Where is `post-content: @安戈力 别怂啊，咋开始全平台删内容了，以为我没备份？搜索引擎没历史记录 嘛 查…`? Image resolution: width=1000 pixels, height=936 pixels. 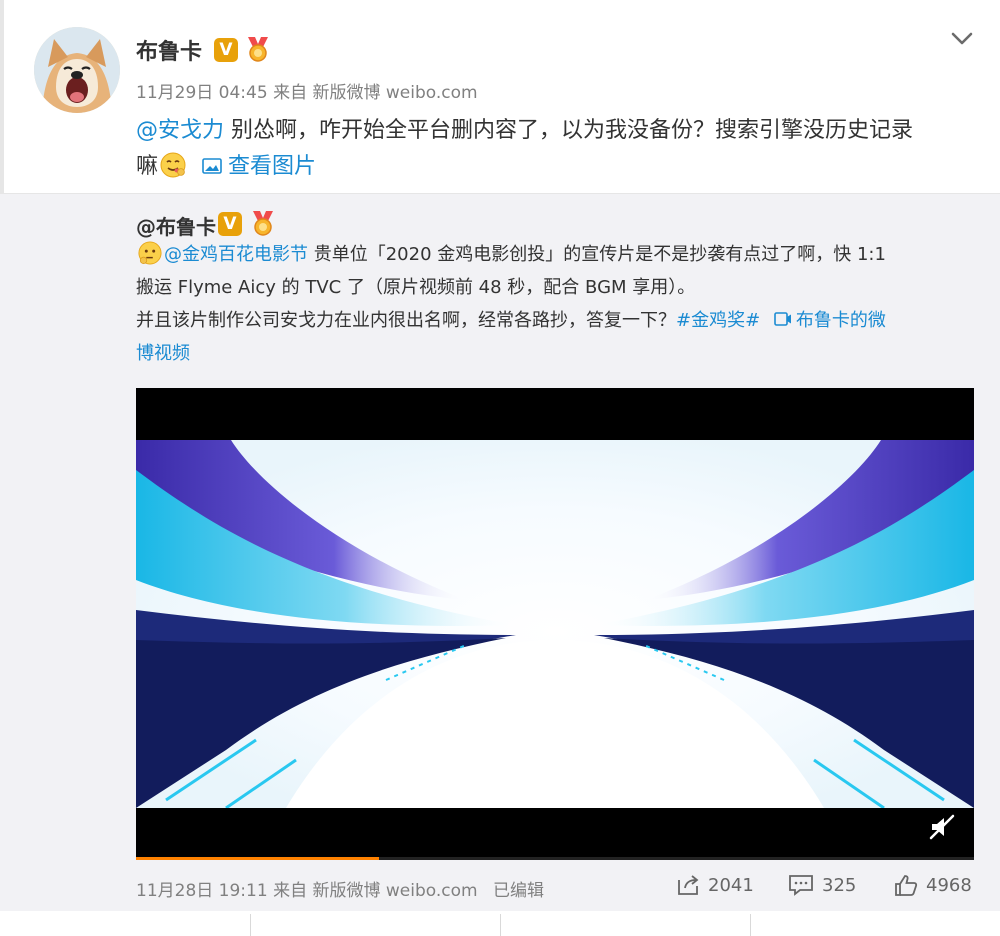
post-content: @安戈力 别怂啊，咋开始全平台删内容了，以为我没备份？搜索引擎没历史记录 嘛 查… is located at coordinates (556, 149).